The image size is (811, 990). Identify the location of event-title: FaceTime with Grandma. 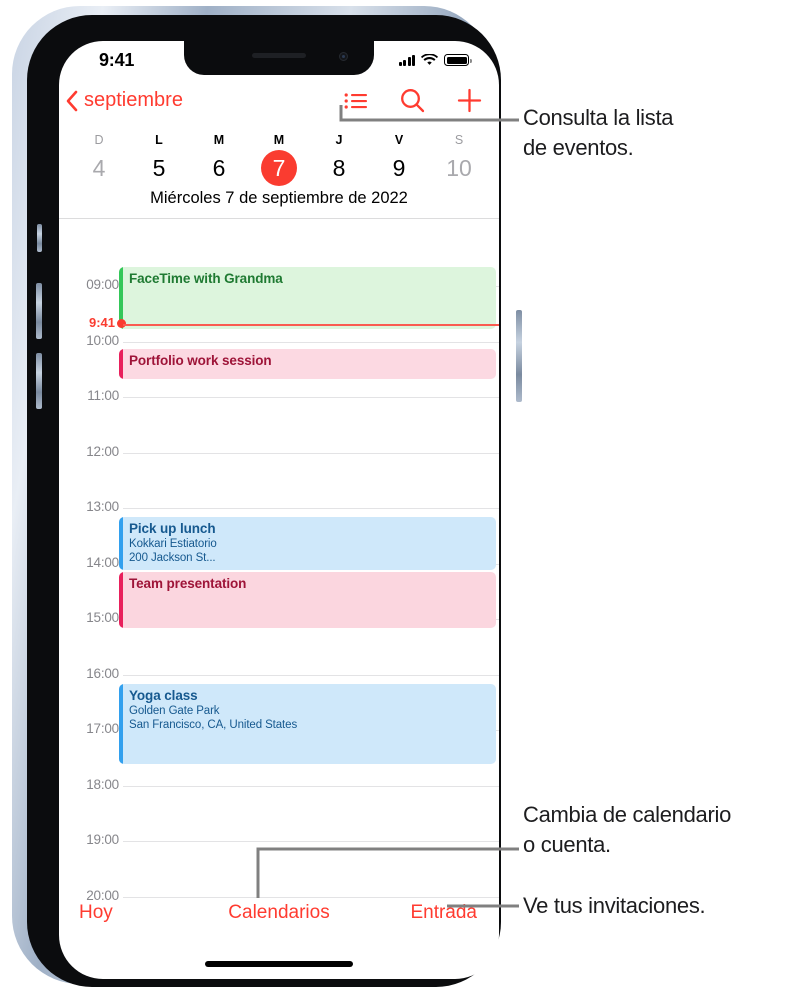
(206, 278).